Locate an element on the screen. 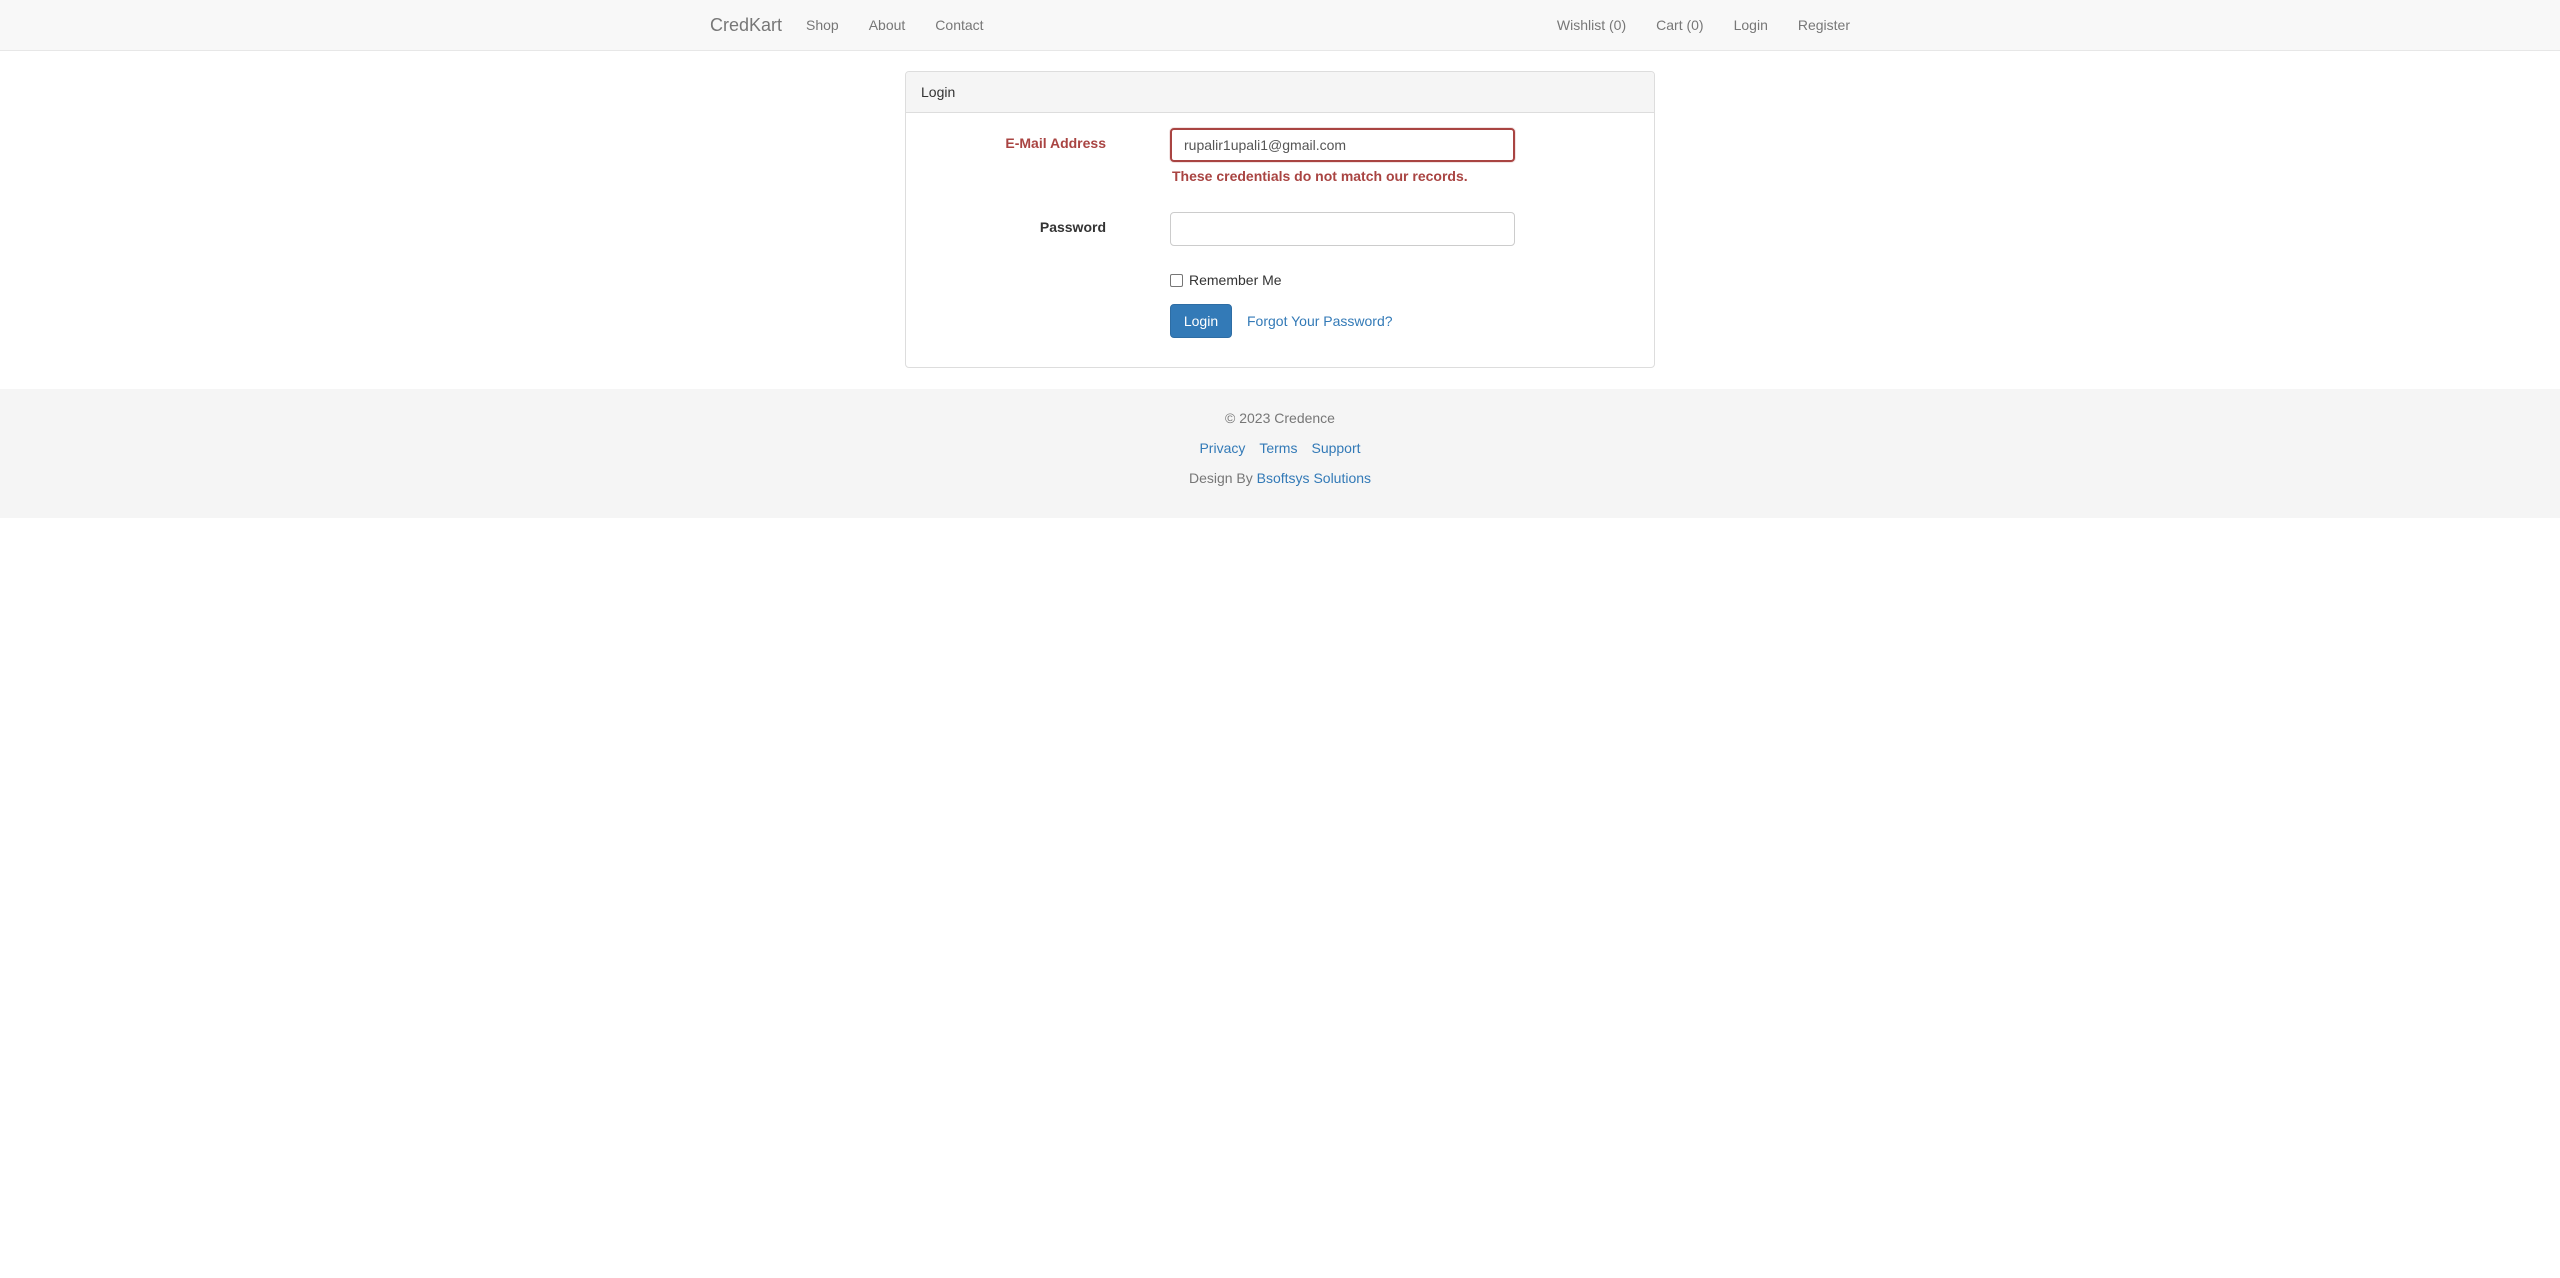 The width and height of the screenshot is (2560, 1278). password-label: Password is located at coordinates (1072, 227).